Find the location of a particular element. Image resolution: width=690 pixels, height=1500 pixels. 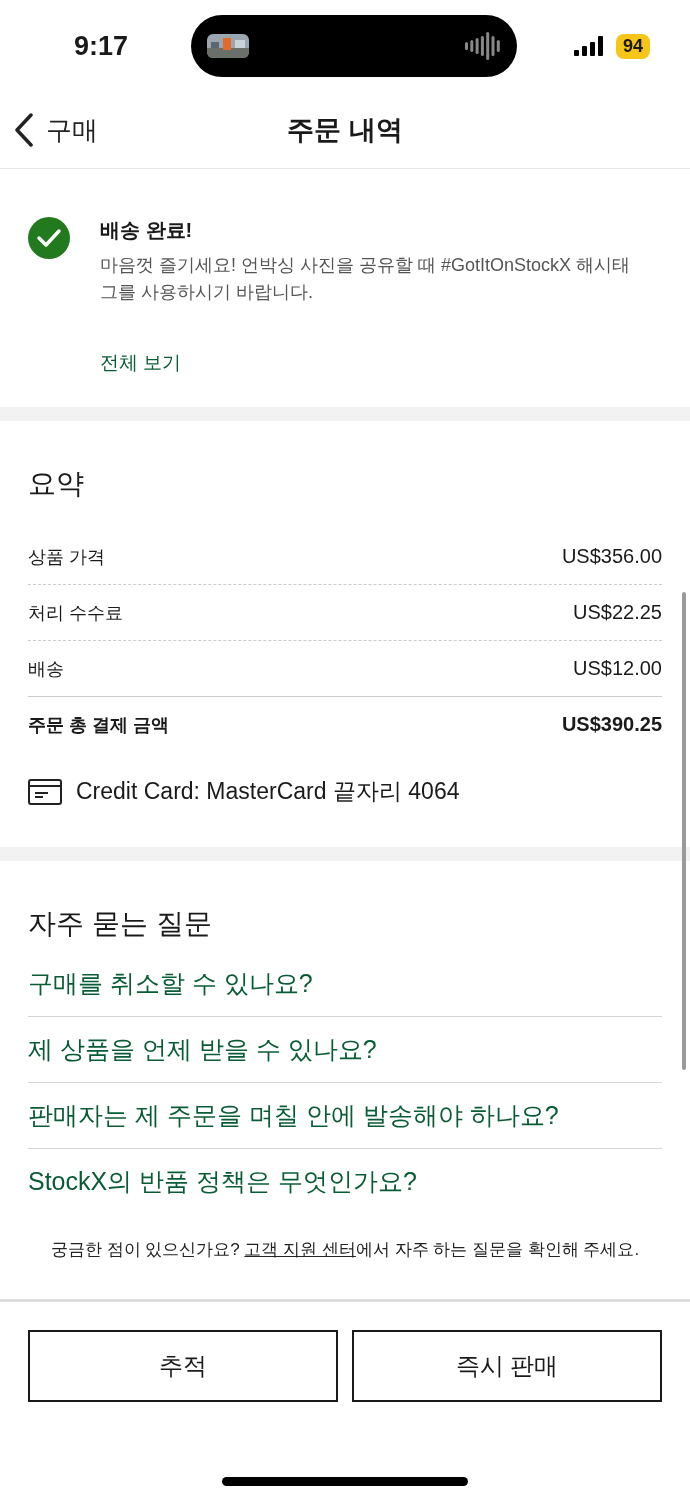

check-icon is located at coordinates (49, 238).